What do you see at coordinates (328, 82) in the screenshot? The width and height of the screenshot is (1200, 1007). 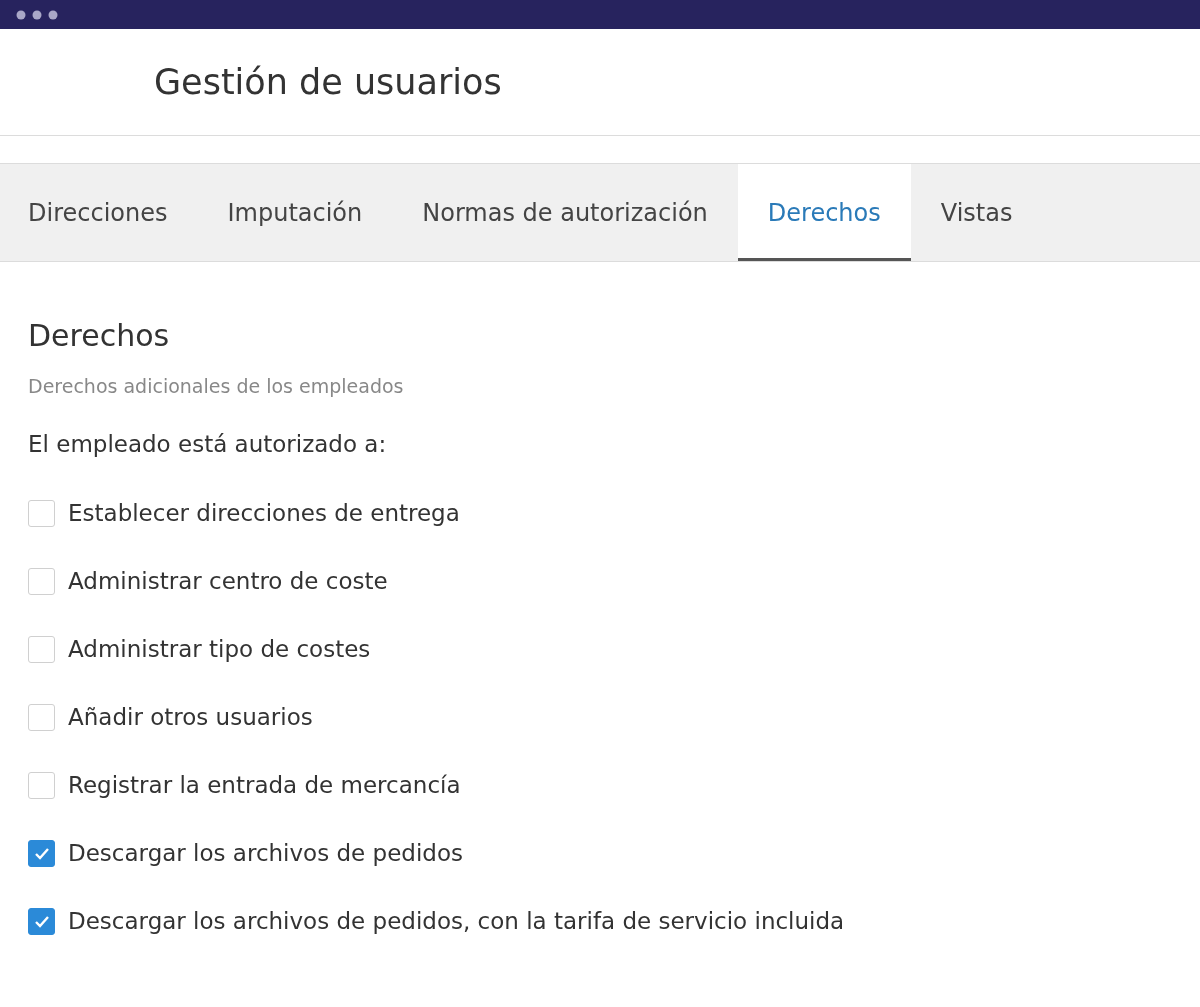 I see `page-title: Gestión de usuarios` at bounding box center [328, 82].